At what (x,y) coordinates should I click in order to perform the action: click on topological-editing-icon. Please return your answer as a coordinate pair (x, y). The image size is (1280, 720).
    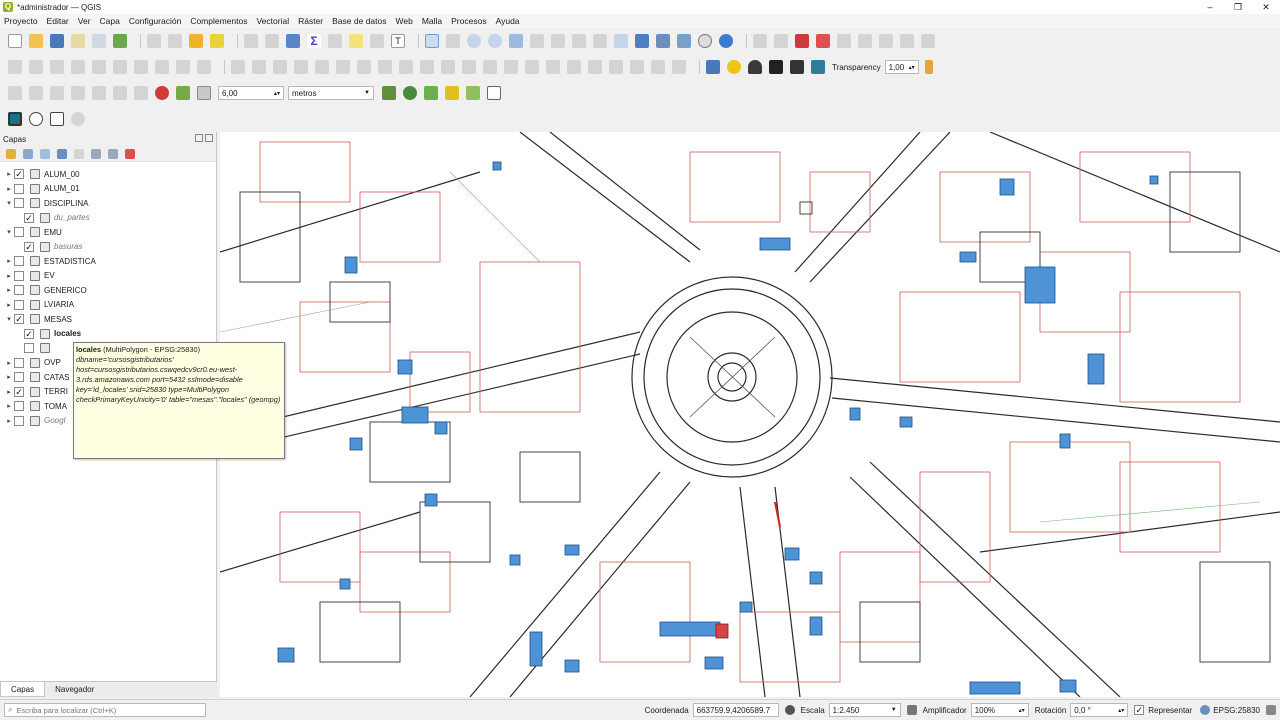
    Looking at the image, I should click on (389, 93).